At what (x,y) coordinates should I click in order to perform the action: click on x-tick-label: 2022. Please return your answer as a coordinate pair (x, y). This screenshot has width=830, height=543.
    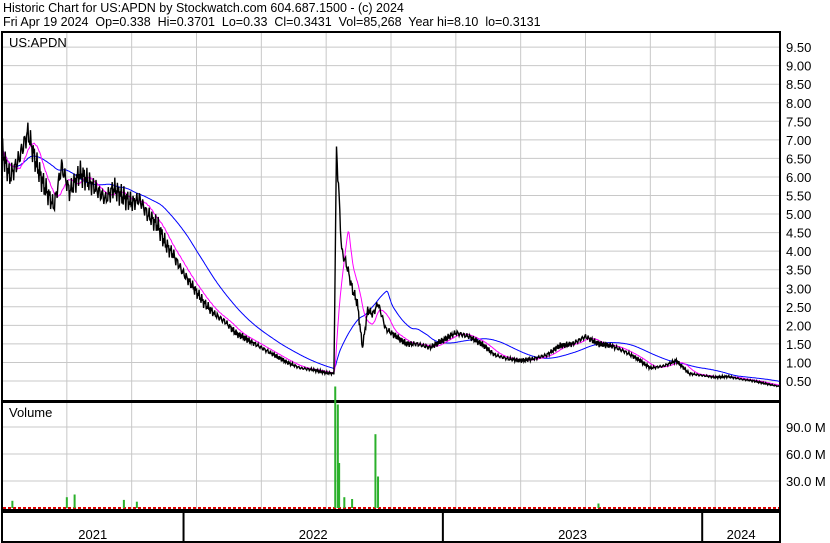
    Looking at the image, I should click on (313, 534).